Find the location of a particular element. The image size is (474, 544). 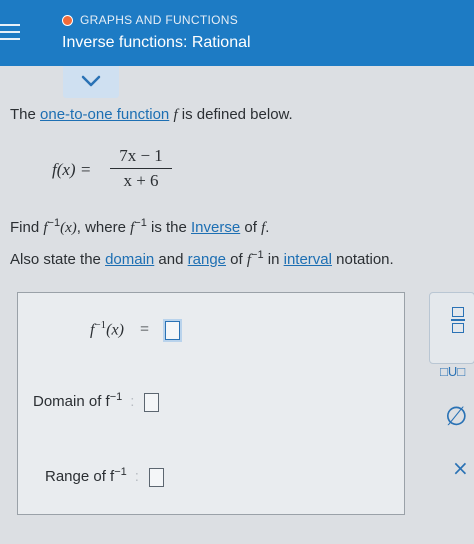

find-end: . is located at coordinates (267, 227).